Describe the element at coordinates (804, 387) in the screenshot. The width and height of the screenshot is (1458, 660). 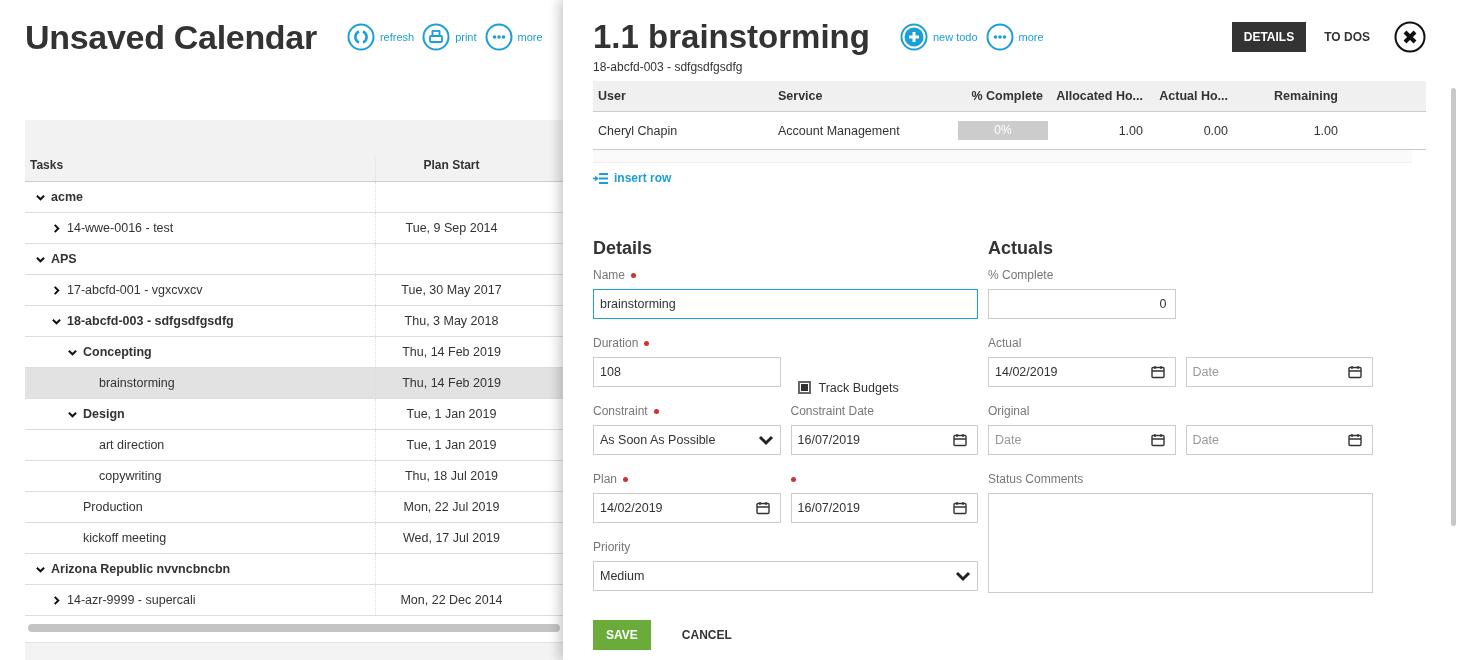
I see `checkbox` at that location.